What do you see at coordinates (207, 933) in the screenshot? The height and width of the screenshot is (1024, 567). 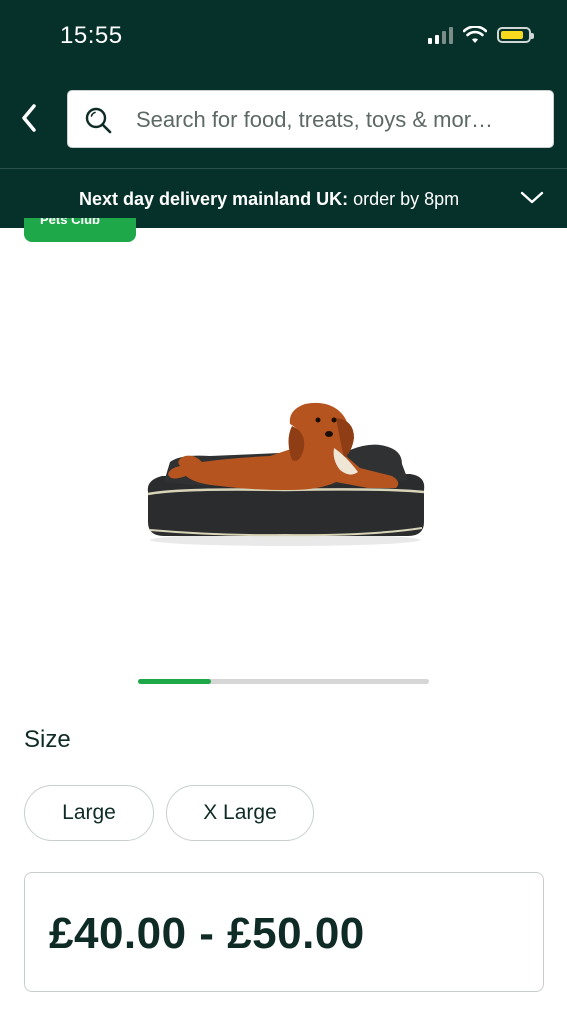 I see `price-range: £40.00 - £50.00` at bounding box center [207, 933].